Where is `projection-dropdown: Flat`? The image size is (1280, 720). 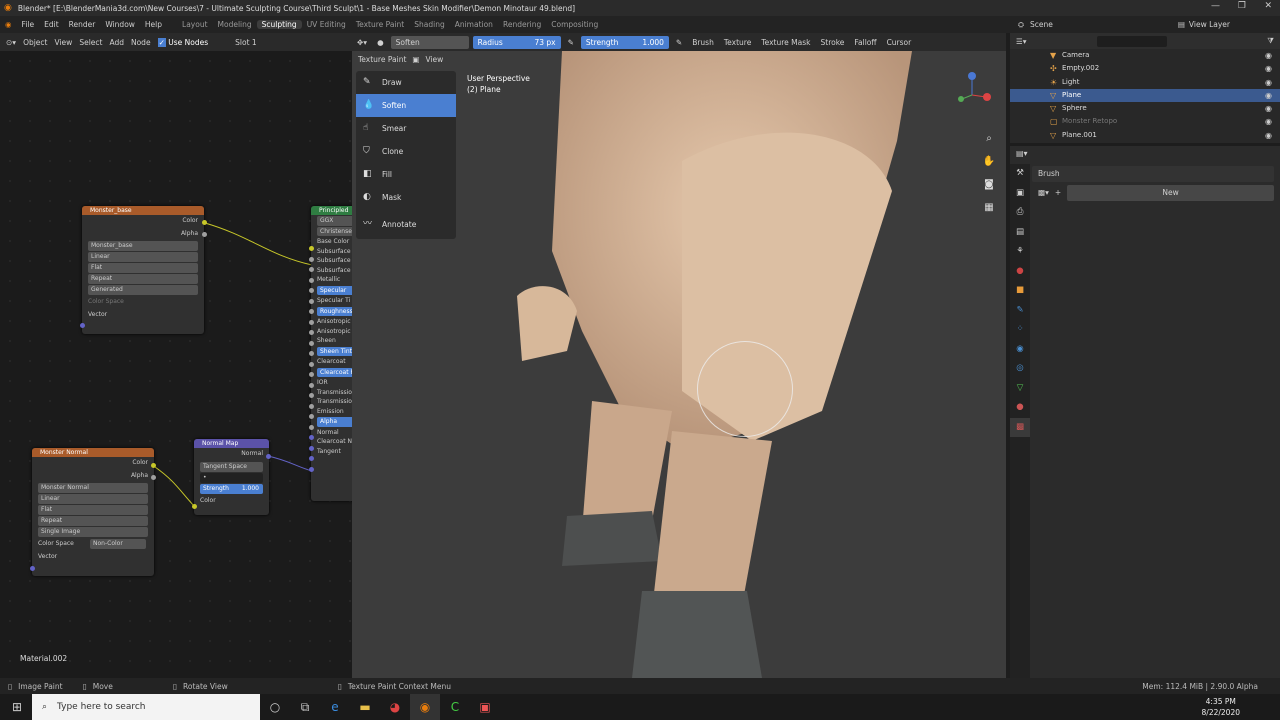
projection-dropdown: Flat is located at coordinates (93, 510).